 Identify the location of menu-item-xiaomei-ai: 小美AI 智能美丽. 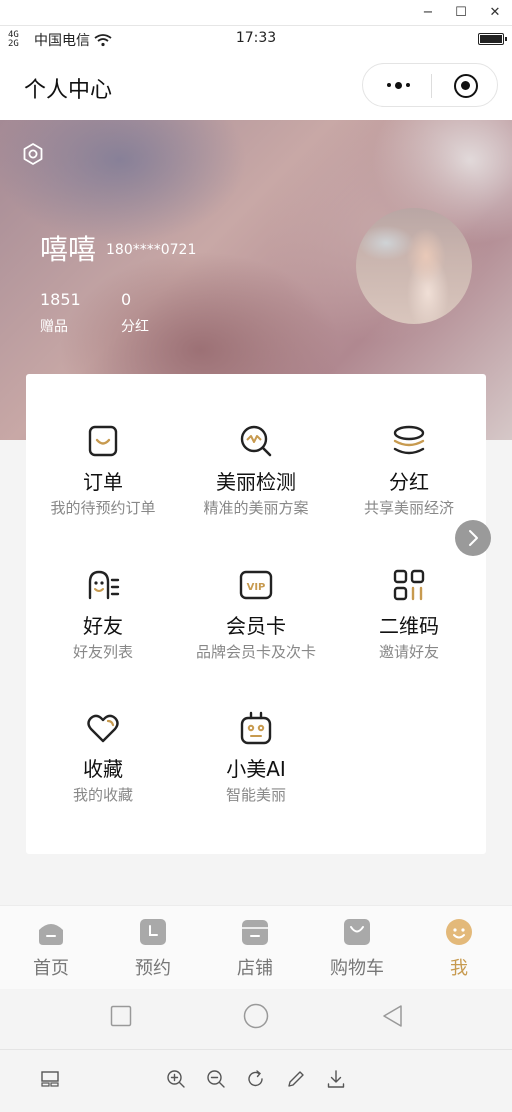
(256, 766).